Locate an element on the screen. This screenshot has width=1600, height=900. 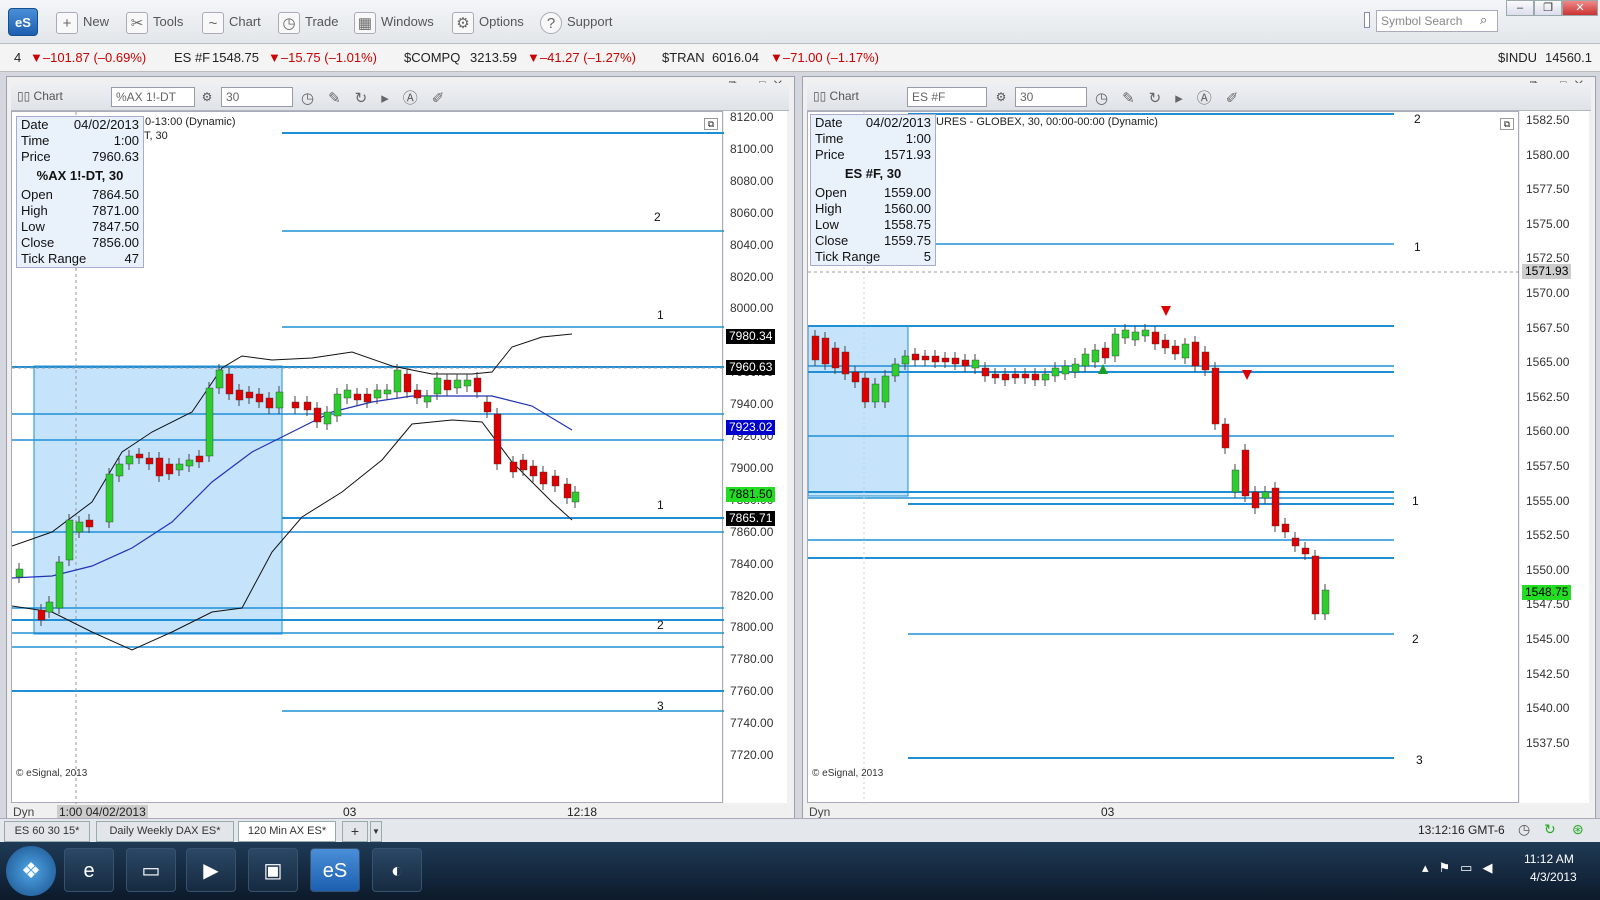
y-tick: 1557.50 is located at coordinates (1548, 466).